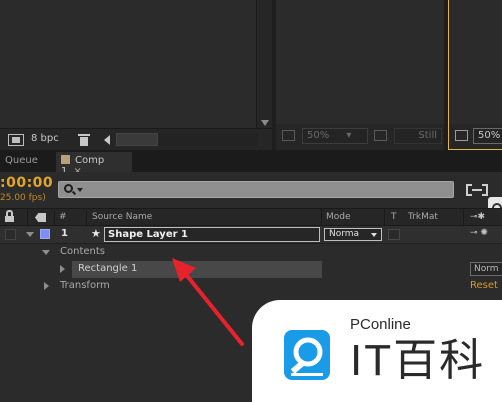 Image resolution: width=502 pixels, height=402 pixels. Describe the element at coordinates (184, 270) in the screenshot. I see `arrow-head` at that location.